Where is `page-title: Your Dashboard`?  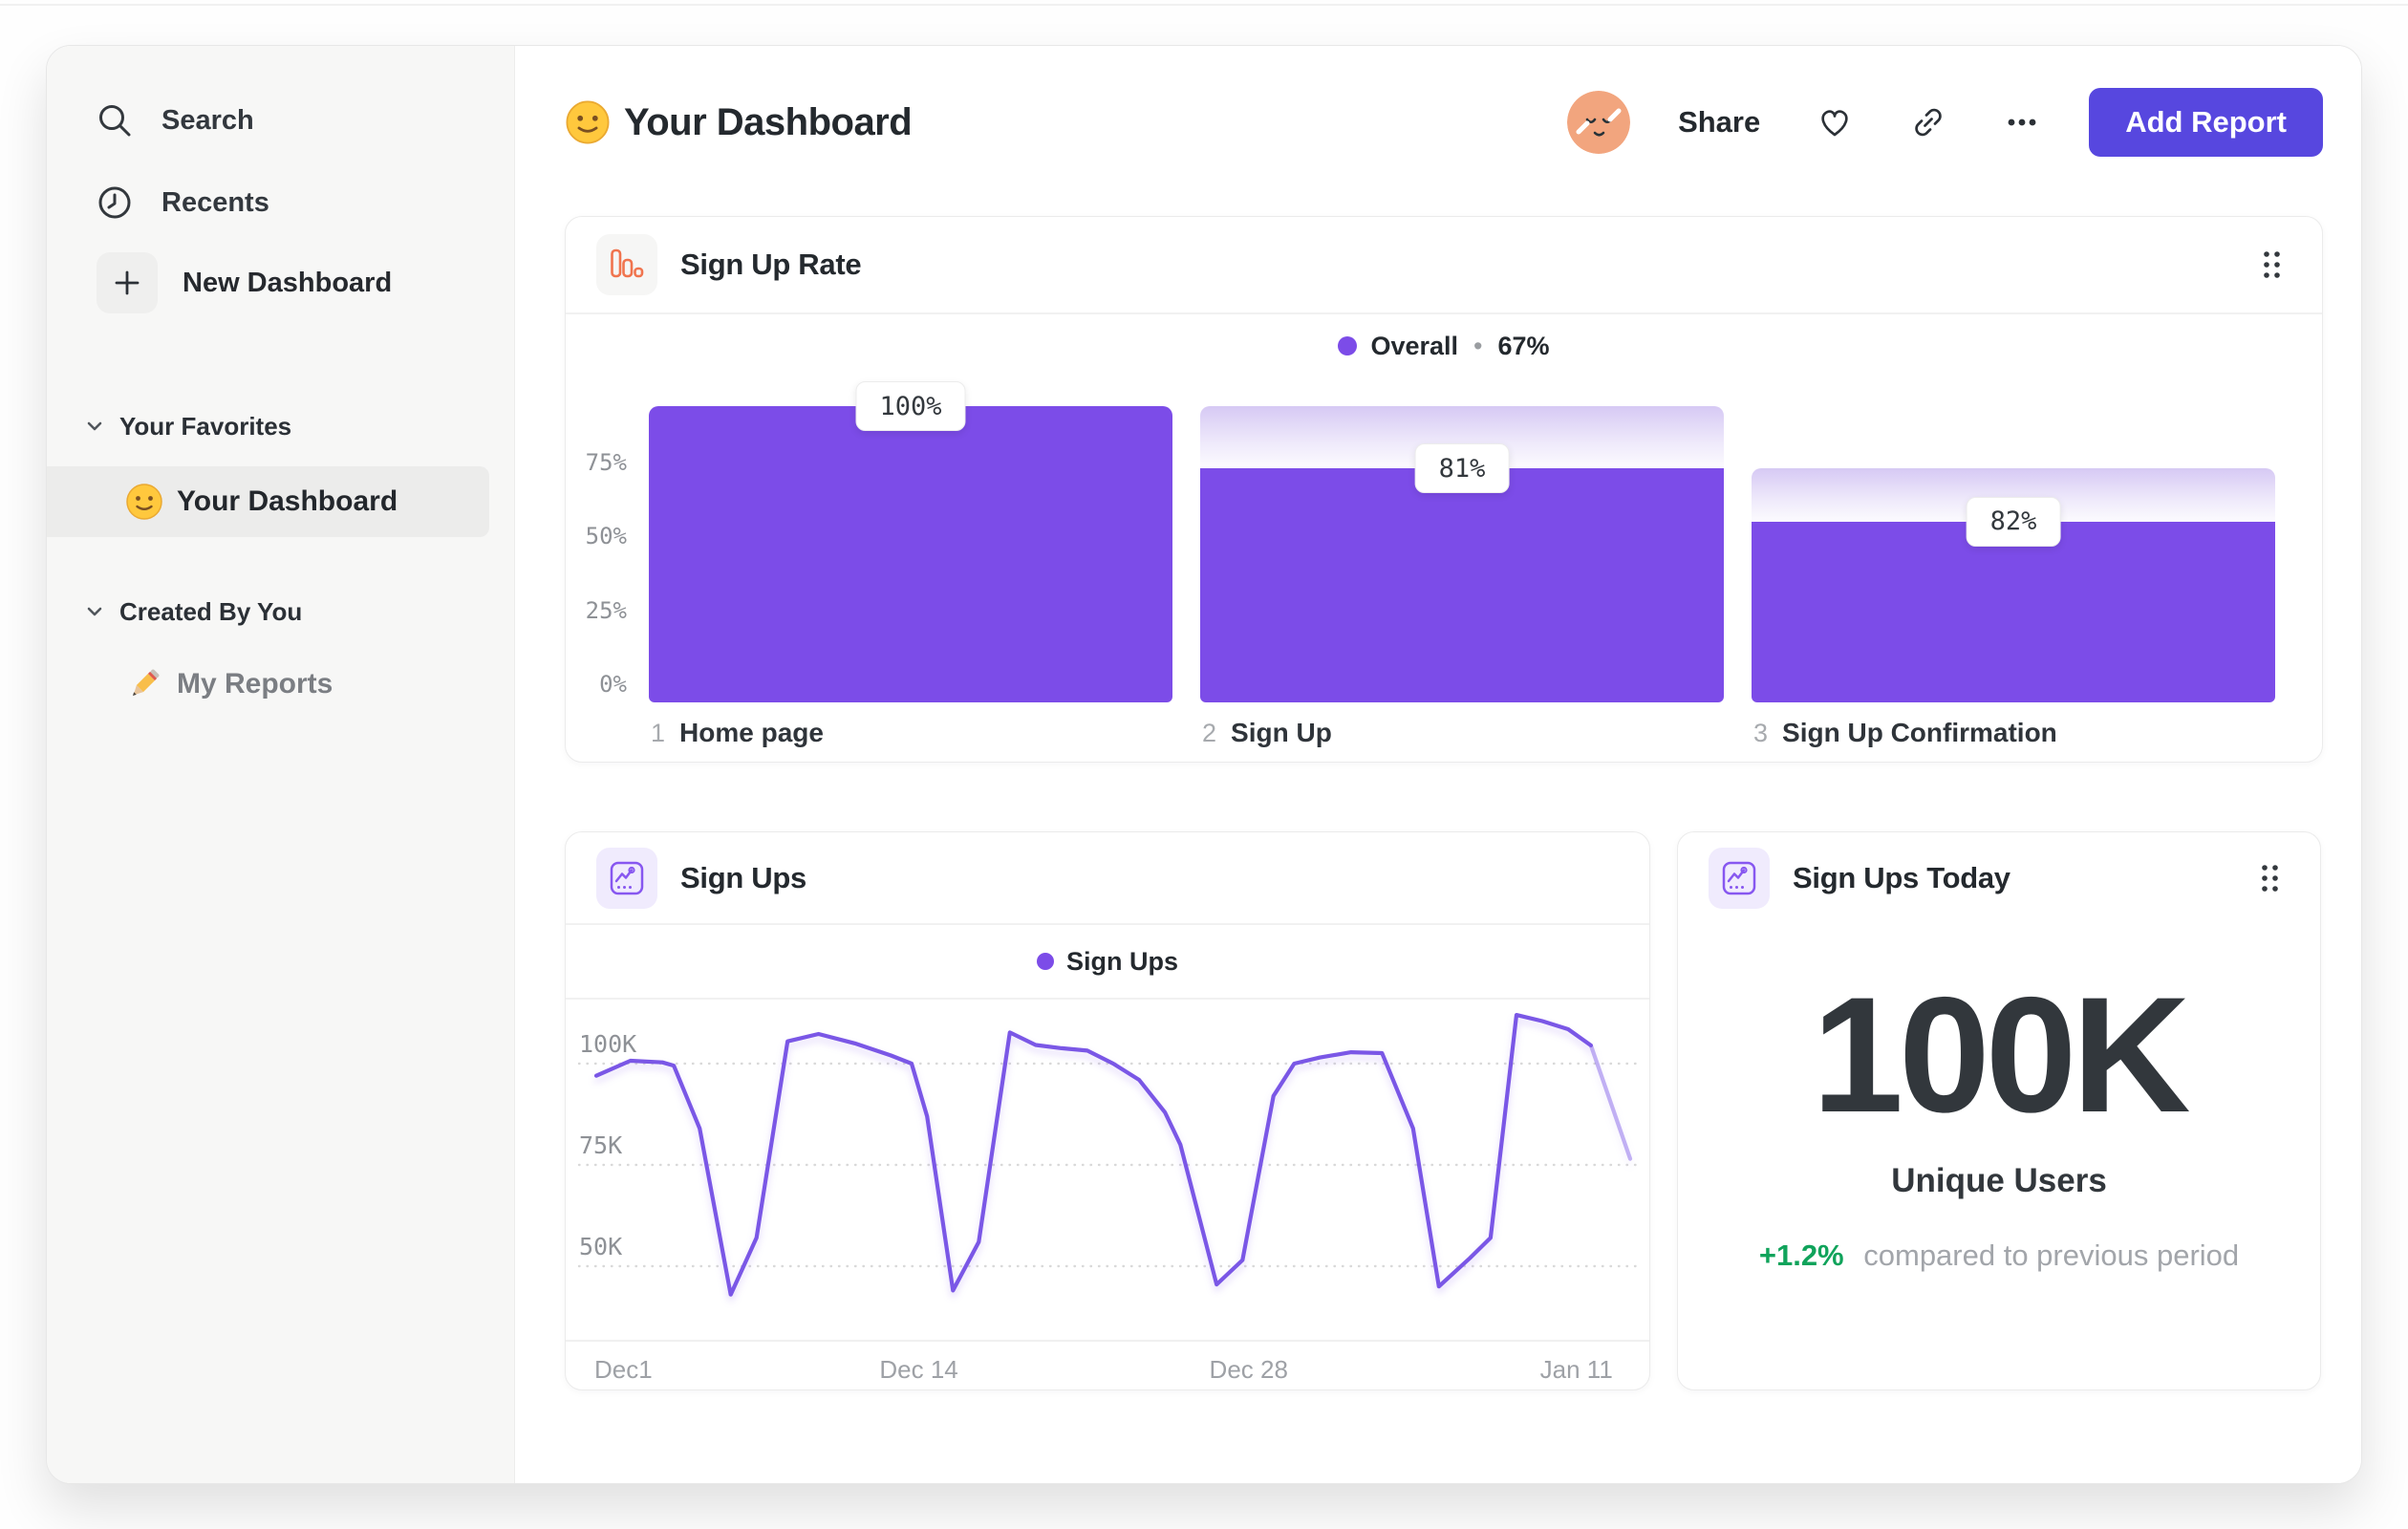 page-title: Your Dashboard is located at coordinates (769, 121).